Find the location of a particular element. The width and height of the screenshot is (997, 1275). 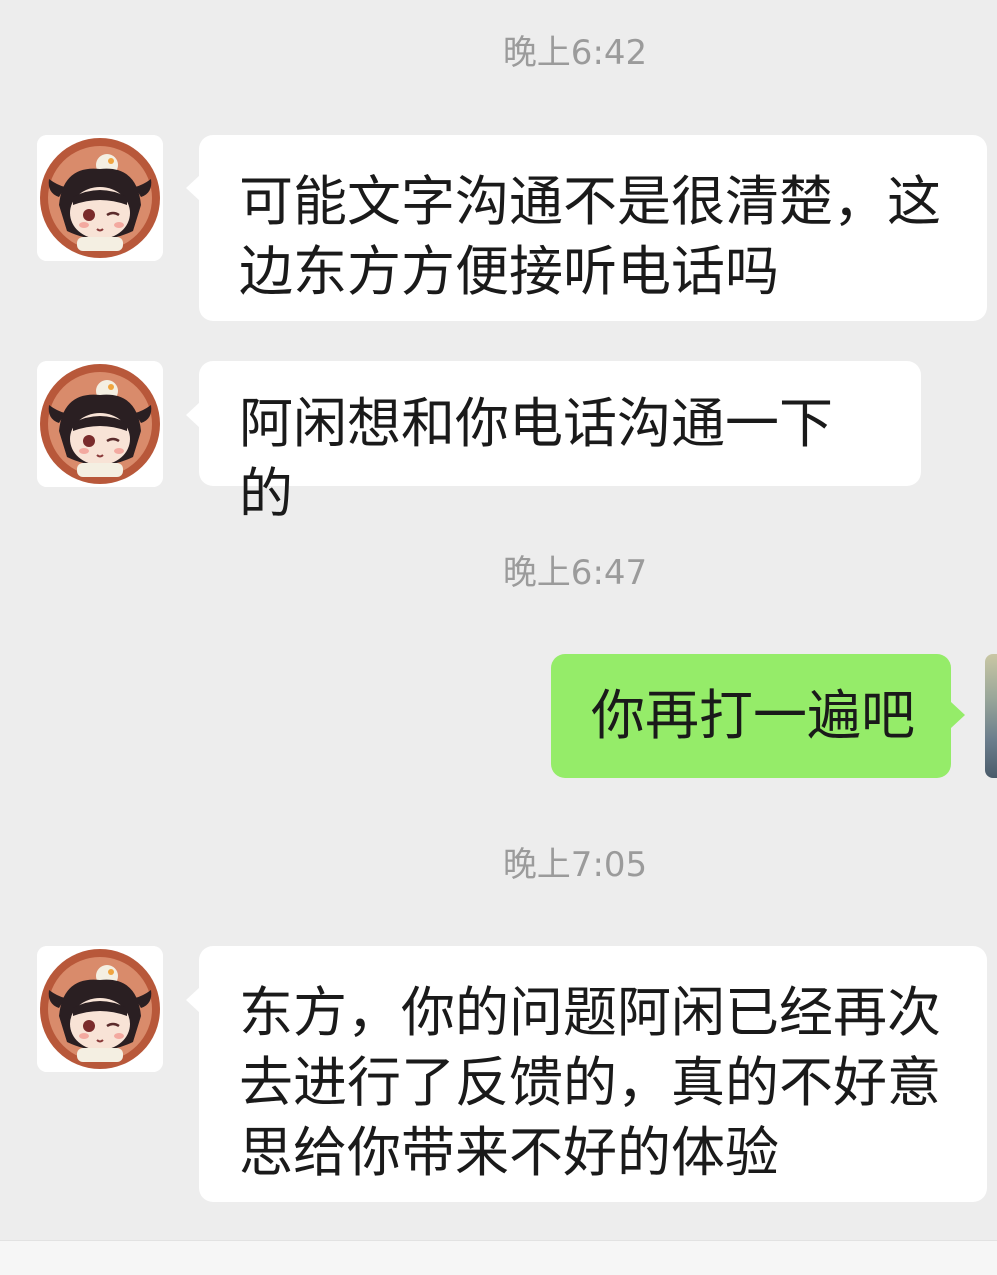

message-bubble: 阿闲想和你电话沟通一下的 is located at coordinates (560, 443).